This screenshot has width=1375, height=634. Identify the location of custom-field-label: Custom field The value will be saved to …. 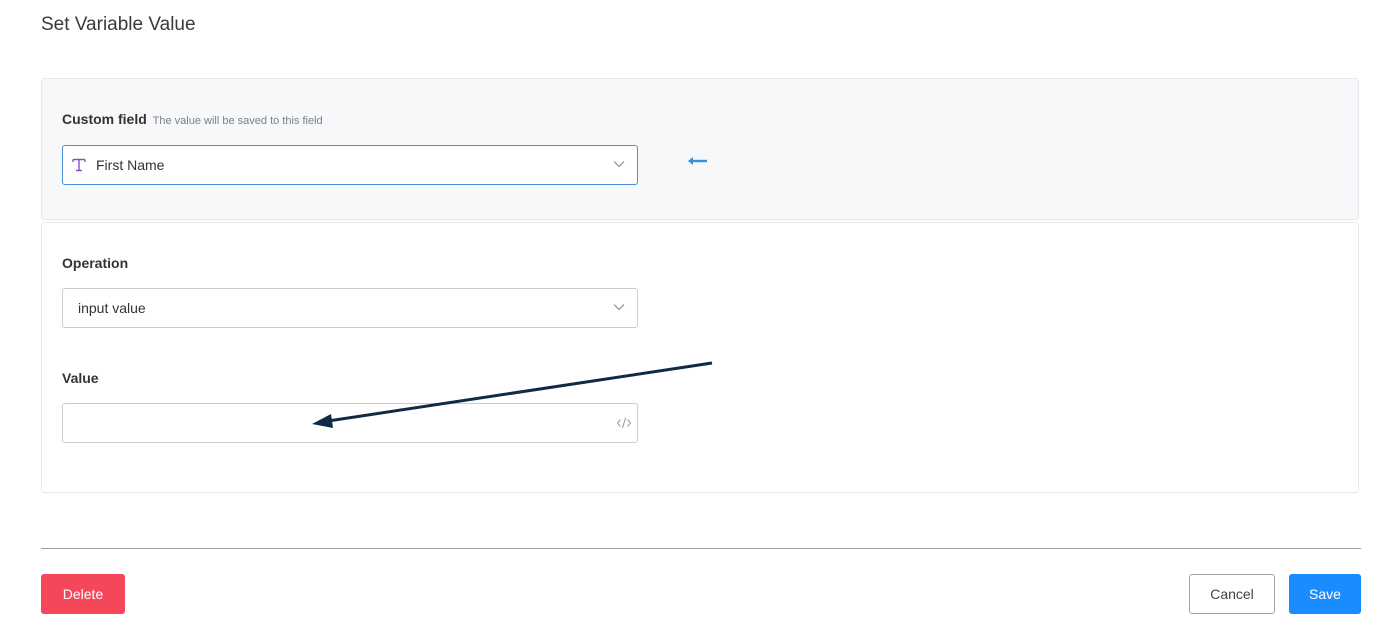
(192, 119).